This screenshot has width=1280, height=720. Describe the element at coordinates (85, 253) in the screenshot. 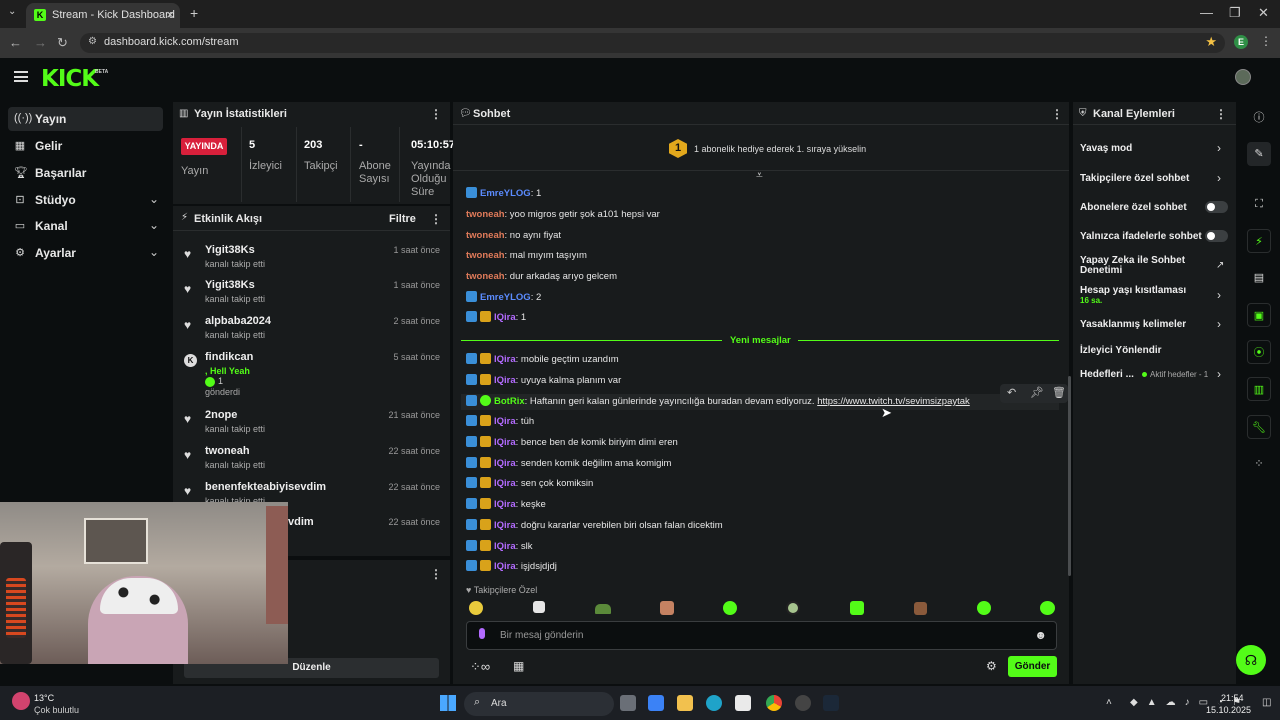

I see `nav-item-ayarlar: ⚙ Ayarlar ⌄` at that location.